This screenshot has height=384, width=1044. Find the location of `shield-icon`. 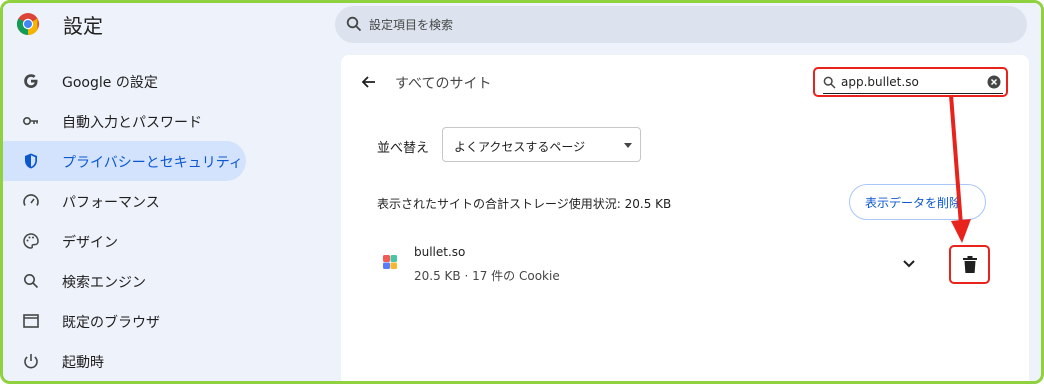

shield-icon is located at coordinates (31, 161).